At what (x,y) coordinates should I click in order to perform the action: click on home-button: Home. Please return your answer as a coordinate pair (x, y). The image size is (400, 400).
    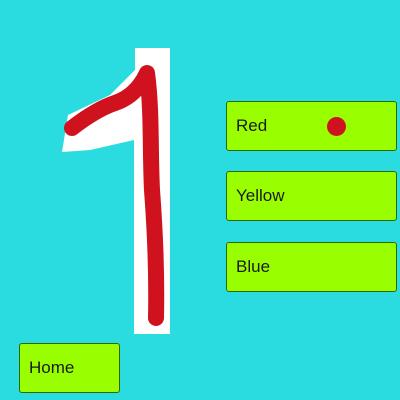
    Looking at the image, I should click on (69, 368).